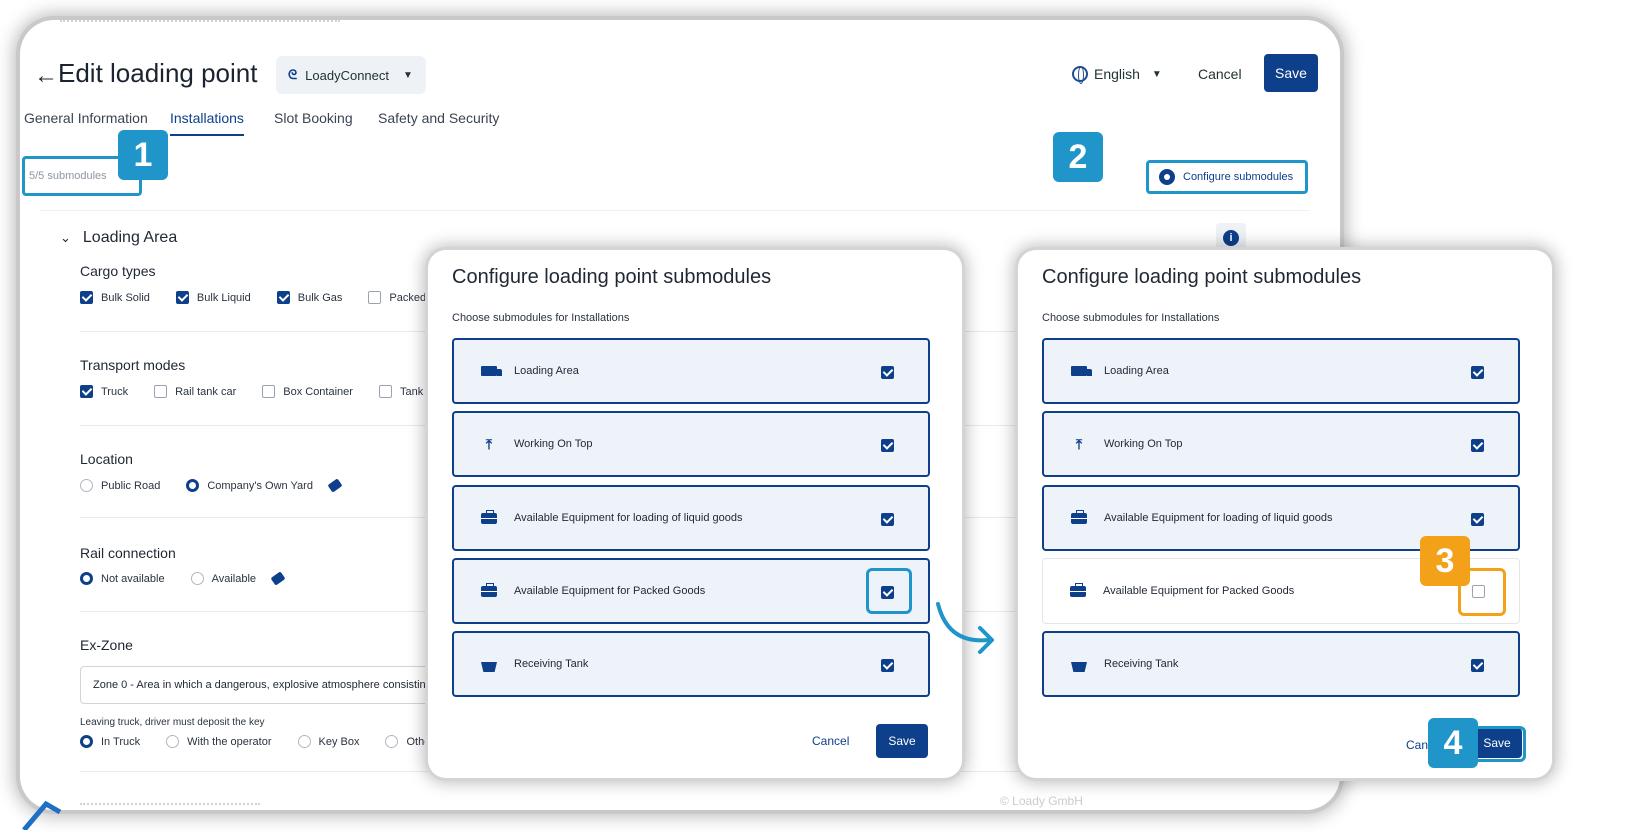 The height and width of the screenshot is (834, 1632). What do you see at coordinates (1453, 743) in the screenshot?
I see `step-marker-4: 4` at bounding box center [1453, 743].